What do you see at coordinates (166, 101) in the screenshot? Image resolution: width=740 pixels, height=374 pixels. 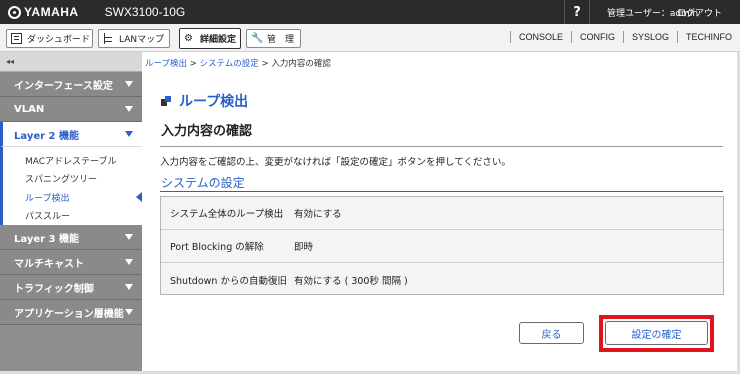 I see `page-heading-icon` at bounding box center [166, 101].